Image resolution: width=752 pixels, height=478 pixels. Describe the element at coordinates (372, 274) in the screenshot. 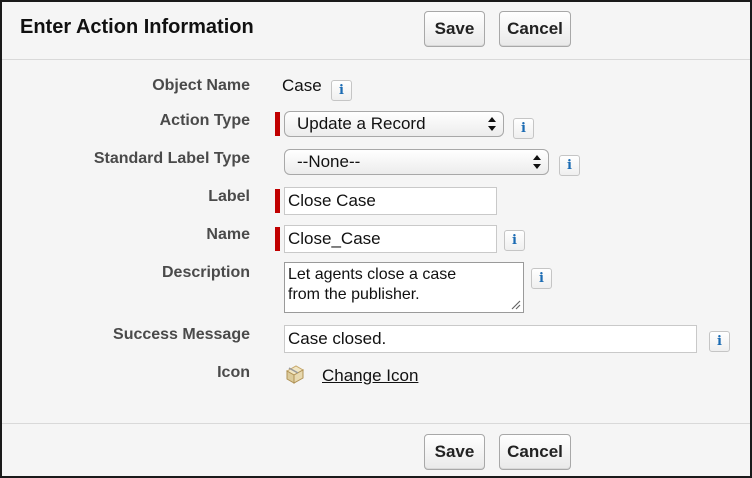

I see `description-line-1: Let agents close a case` at that location.